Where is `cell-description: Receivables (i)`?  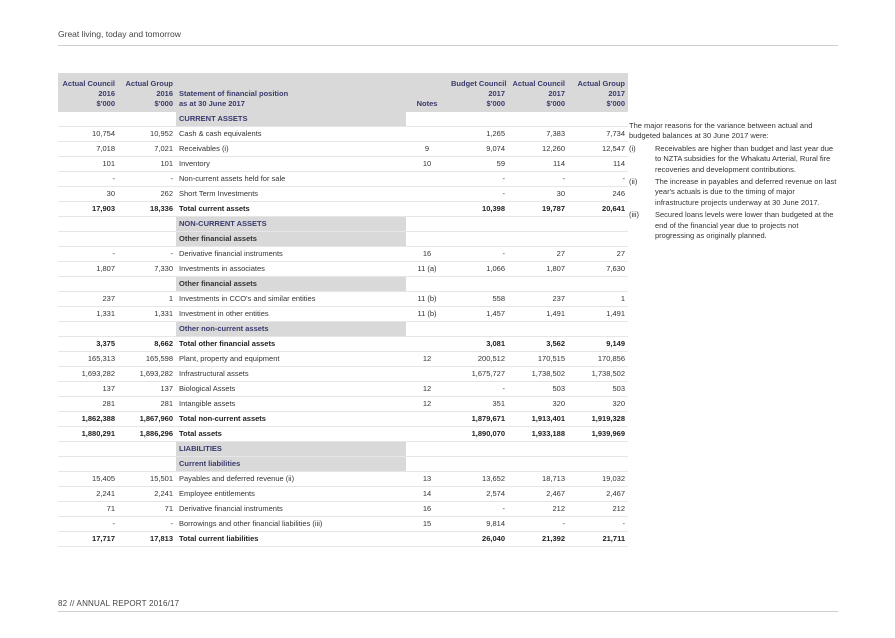 cell-description: Receivables (i) is located at coordinates (291, 149).